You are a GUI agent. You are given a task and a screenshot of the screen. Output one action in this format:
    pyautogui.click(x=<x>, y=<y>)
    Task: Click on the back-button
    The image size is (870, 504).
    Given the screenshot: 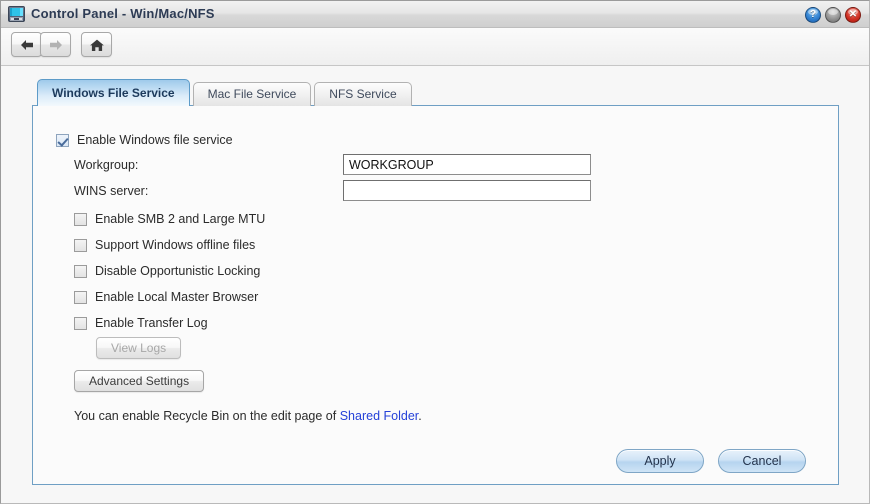 What is the action you would take?
    pyautogui.click(x=26, y=44)
    